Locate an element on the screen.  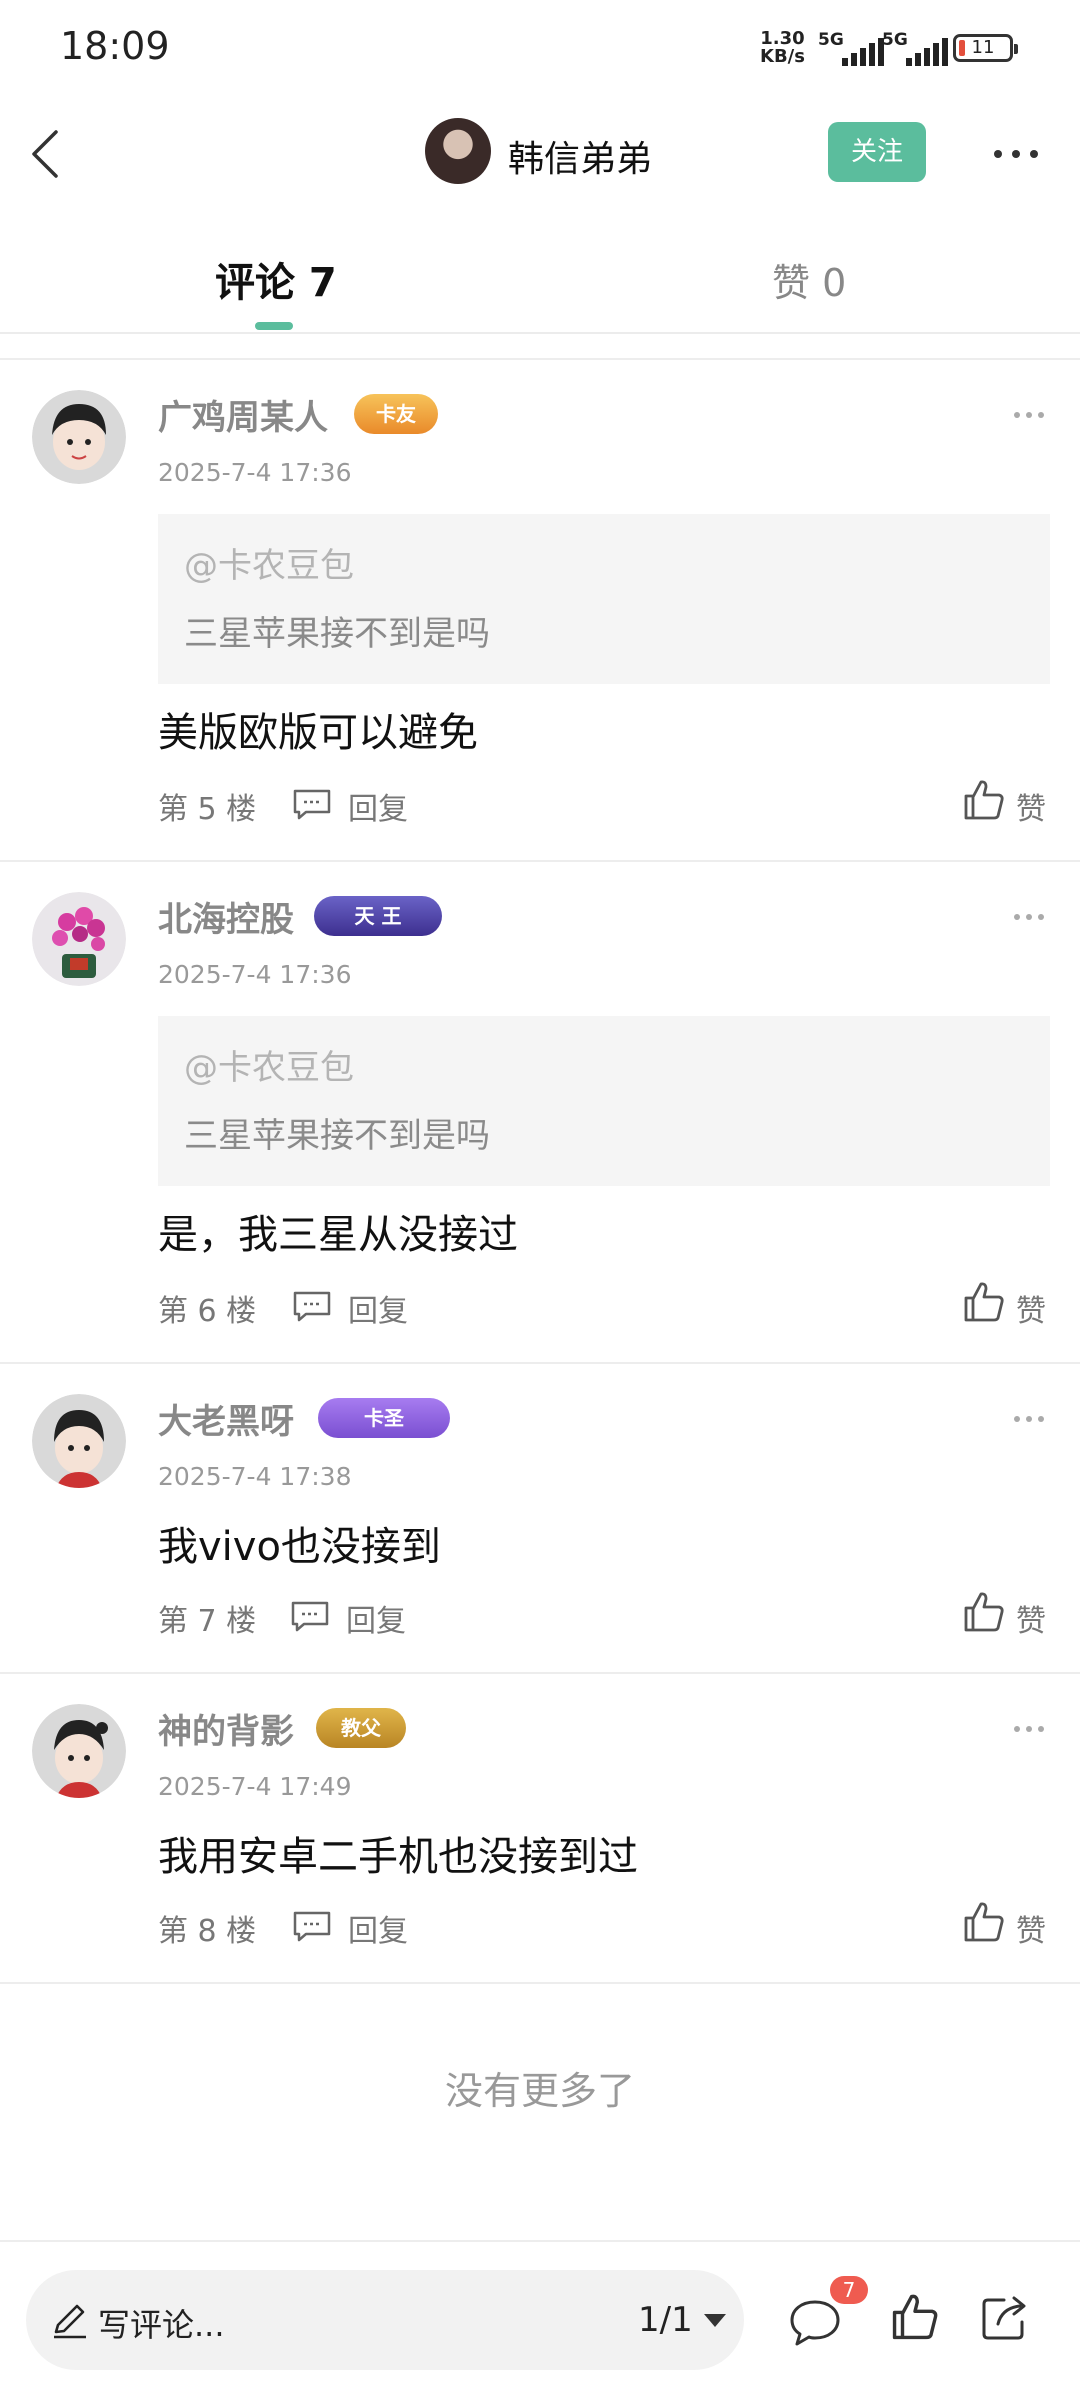
more-options-icon is located at coordinates (1018, 153).